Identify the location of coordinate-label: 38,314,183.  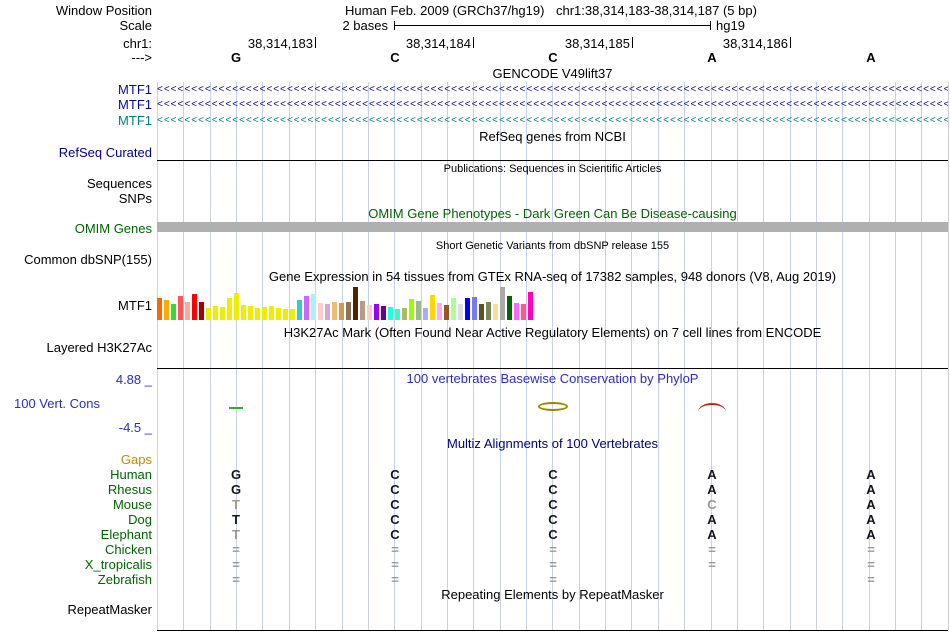
(280, 43).